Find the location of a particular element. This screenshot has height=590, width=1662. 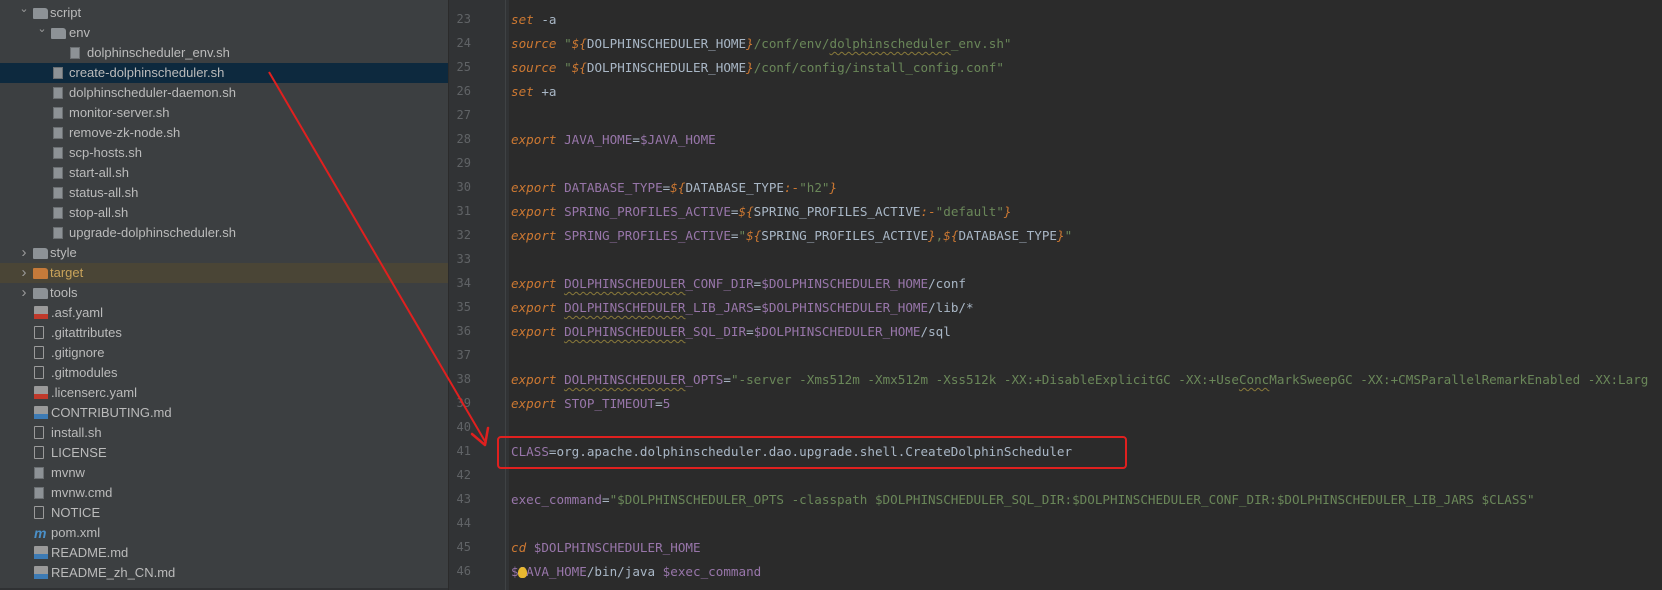

arrow-head is located at coordinates (480, 436).